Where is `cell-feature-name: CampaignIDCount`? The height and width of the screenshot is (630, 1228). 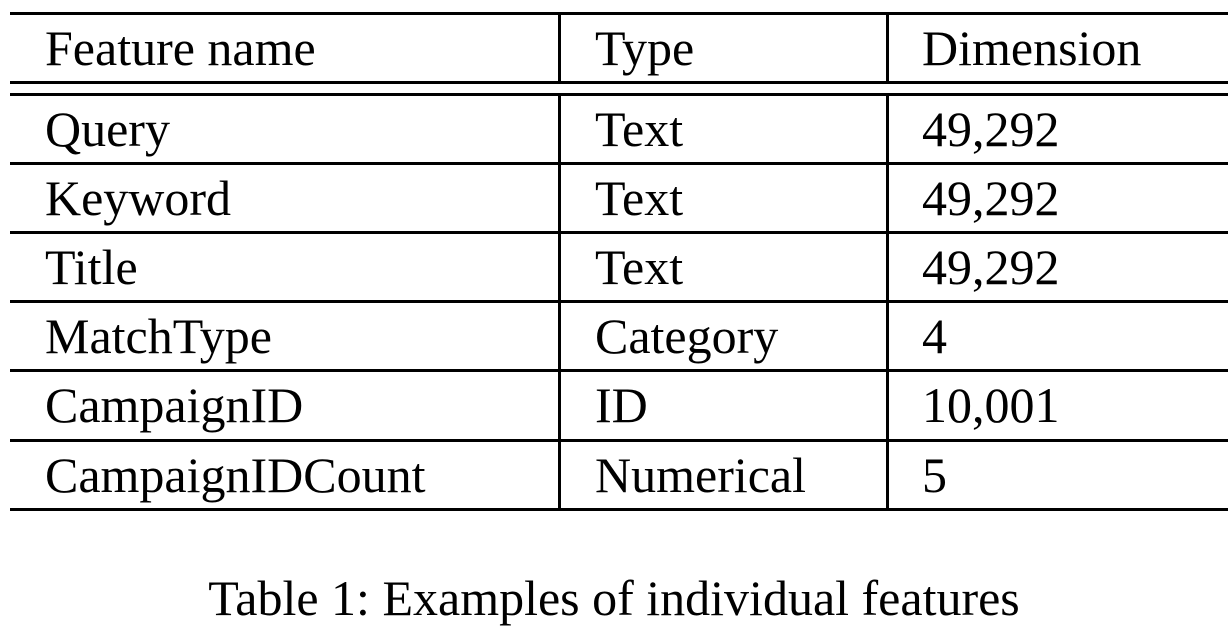 cell-feature-name: CampaignIDCount is located at coordinates (235, 475).